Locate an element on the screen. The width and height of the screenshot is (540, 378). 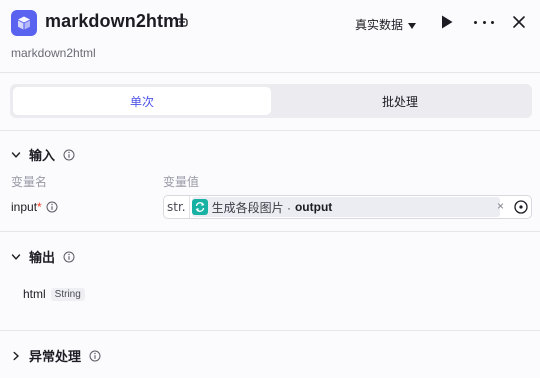
variable-value-field: str. 生成各段图片 · output × is located at coordinates (347, 207).